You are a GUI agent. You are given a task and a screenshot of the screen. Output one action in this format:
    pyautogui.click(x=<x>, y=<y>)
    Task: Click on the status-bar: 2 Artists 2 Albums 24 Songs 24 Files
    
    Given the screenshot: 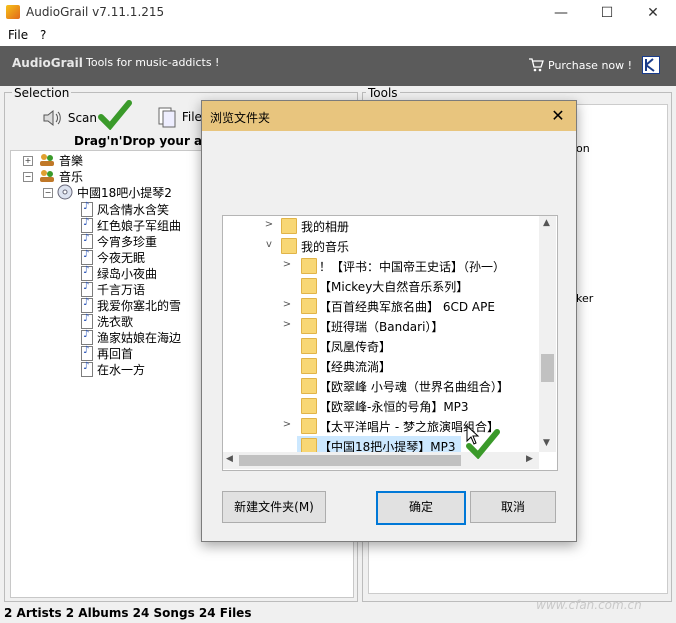 What is the action you would take?
    pyautogui.click(x=128, y=613)
    